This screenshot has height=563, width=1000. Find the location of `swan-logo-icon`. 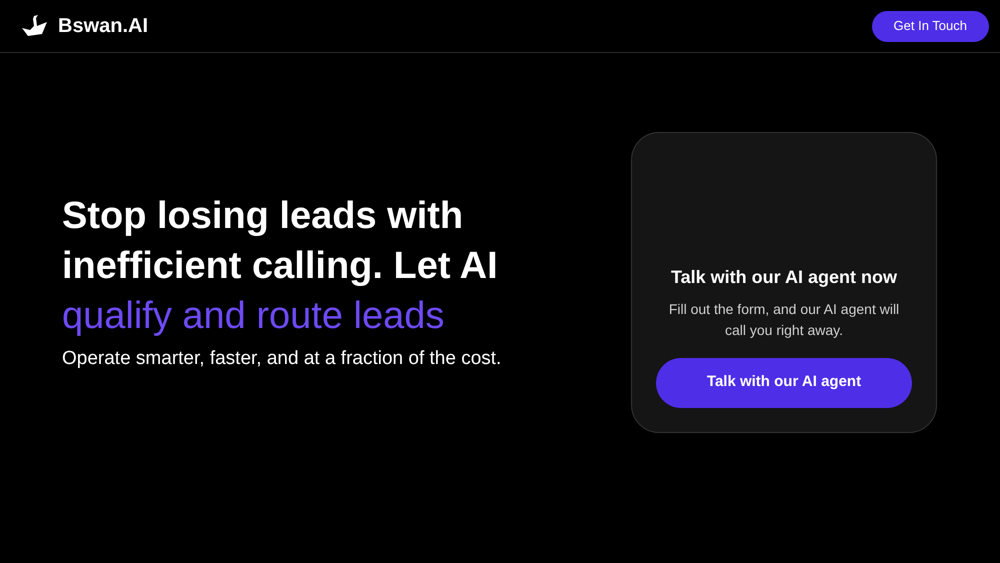

swan-logo-icon is located at coordinates (34, 26).